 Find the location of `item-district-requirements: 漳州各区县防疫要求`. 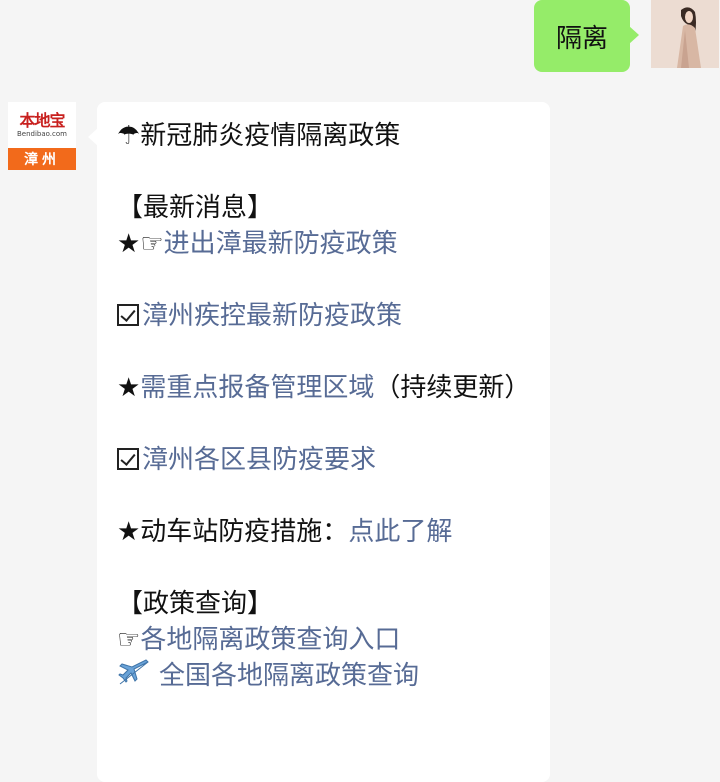

item-district-requirements: 漳州各区县防疫要求 is located at coordinates (326, 460).